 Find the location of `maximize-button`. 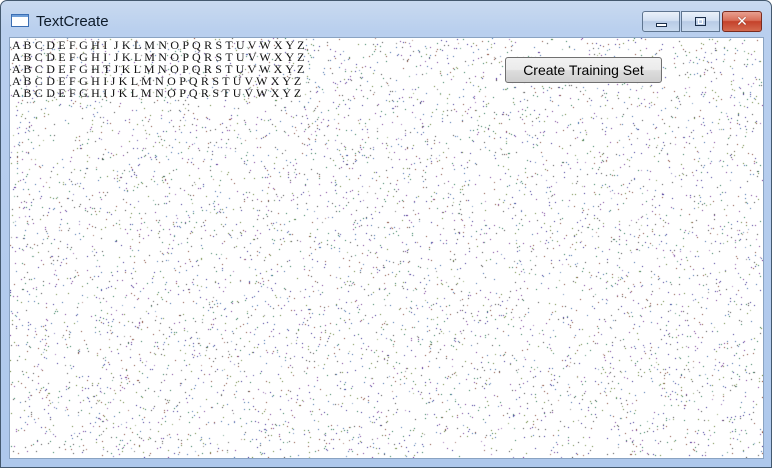

maximize-button is located at coordinates (700, 21).